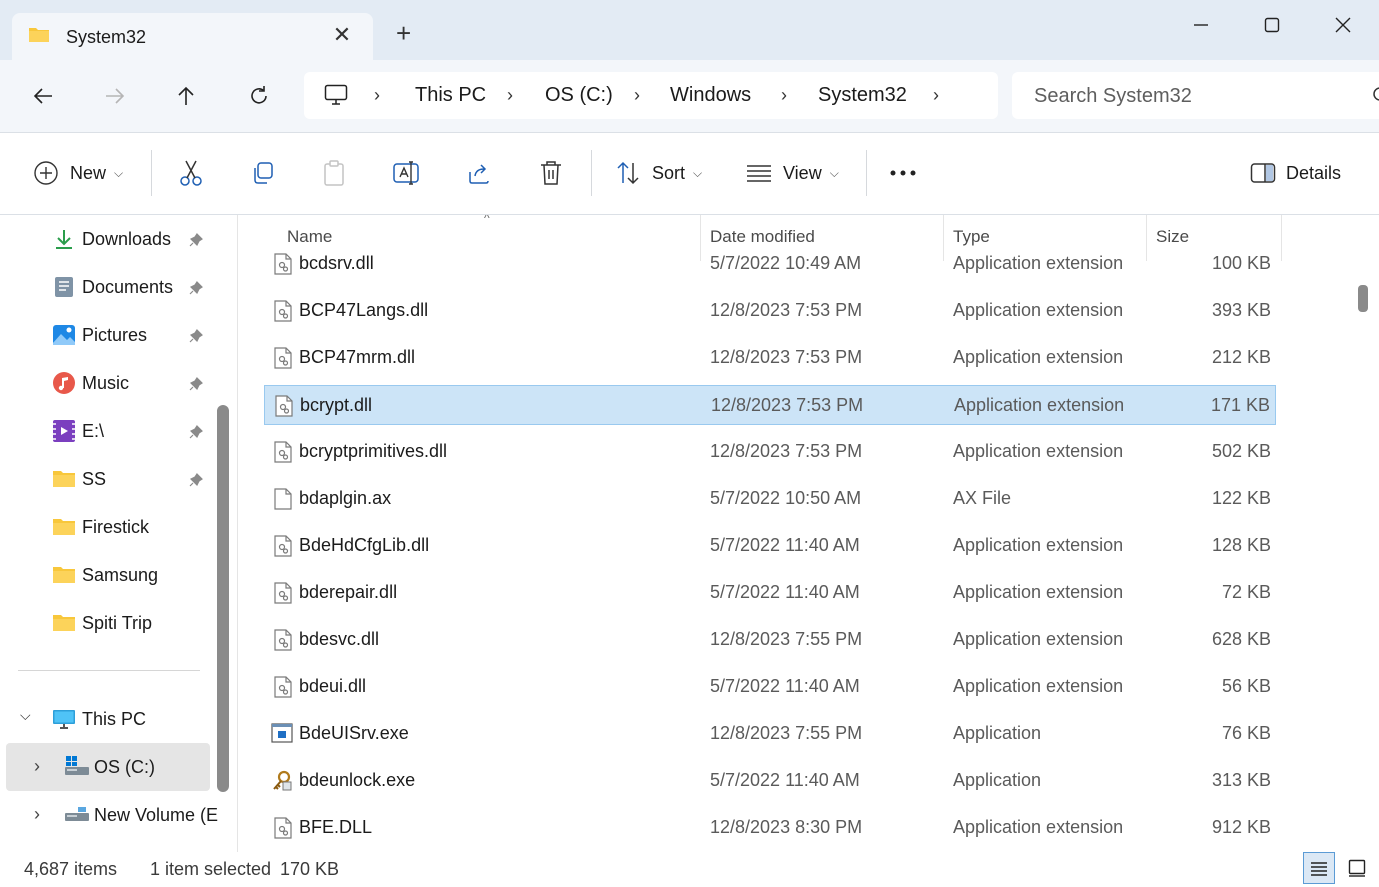  What do you see at coordinates (479, 173) in the screenshot?
I see `share-button` at bounding box center [479, 173].